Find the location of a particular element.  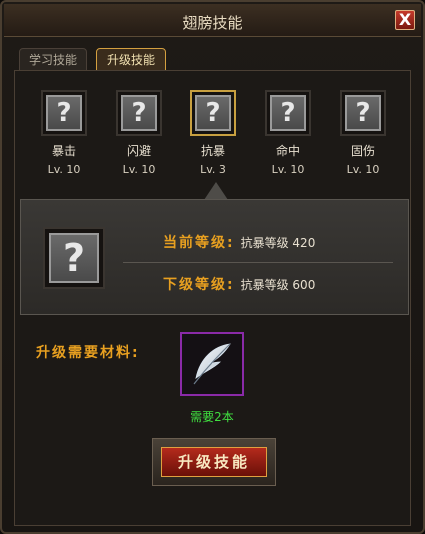

upgrade-skill-button: 升级技能 is located at coordinates (214, 462).